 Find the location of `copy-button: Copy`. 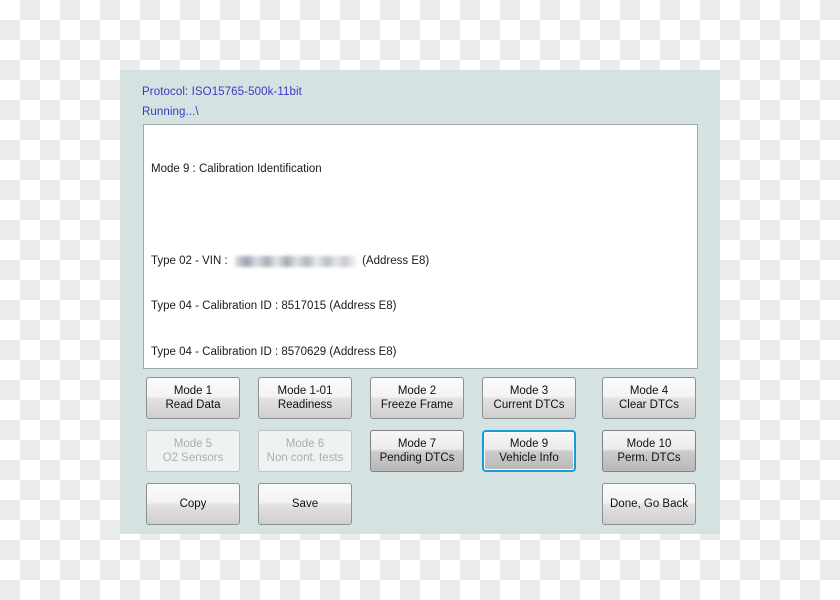

copy-button: Copy is located at coordinates (193, 504).